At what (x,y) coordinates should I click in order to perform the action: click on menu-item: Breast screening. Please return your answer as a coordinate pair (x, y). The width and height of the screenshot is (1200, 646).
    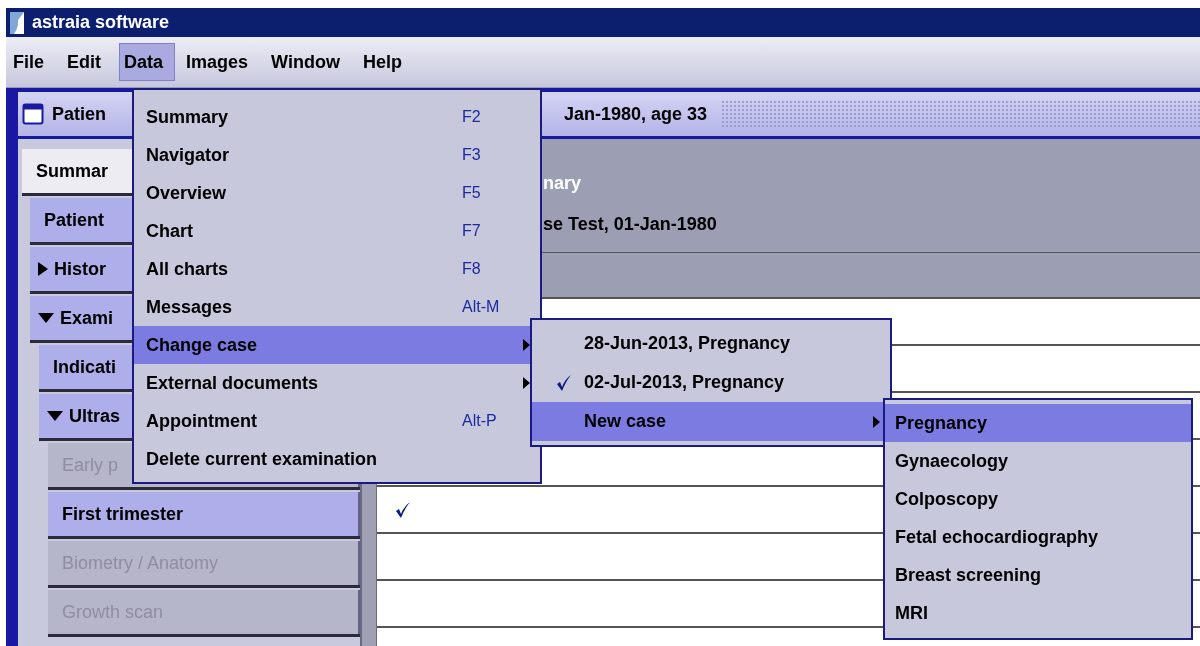
    Looking at the image, I should click on (1038, 575).